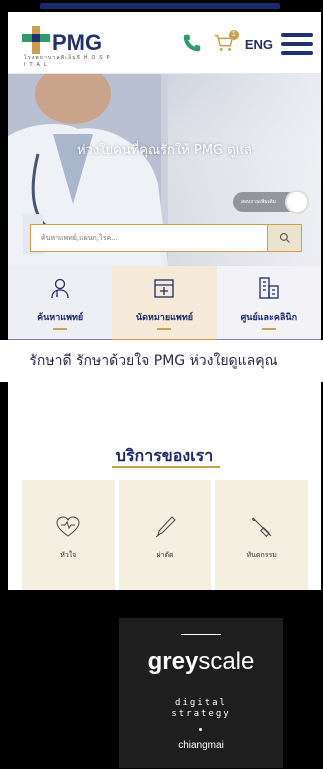  Describe the element at coordinates (165, 527) in the screenshot. I see `scalpel-icon` at that location.